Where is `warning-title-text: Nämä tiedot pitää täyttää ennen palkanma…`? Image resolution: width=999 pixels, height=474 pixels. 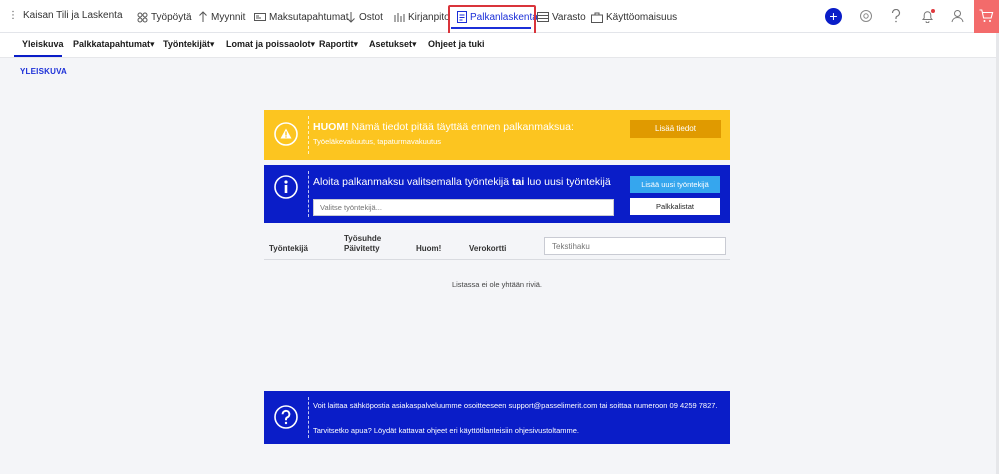
warning-title-text: Nämä tiedot pitää täyttää ennen palkanma… is located at coordinates (461, 127).